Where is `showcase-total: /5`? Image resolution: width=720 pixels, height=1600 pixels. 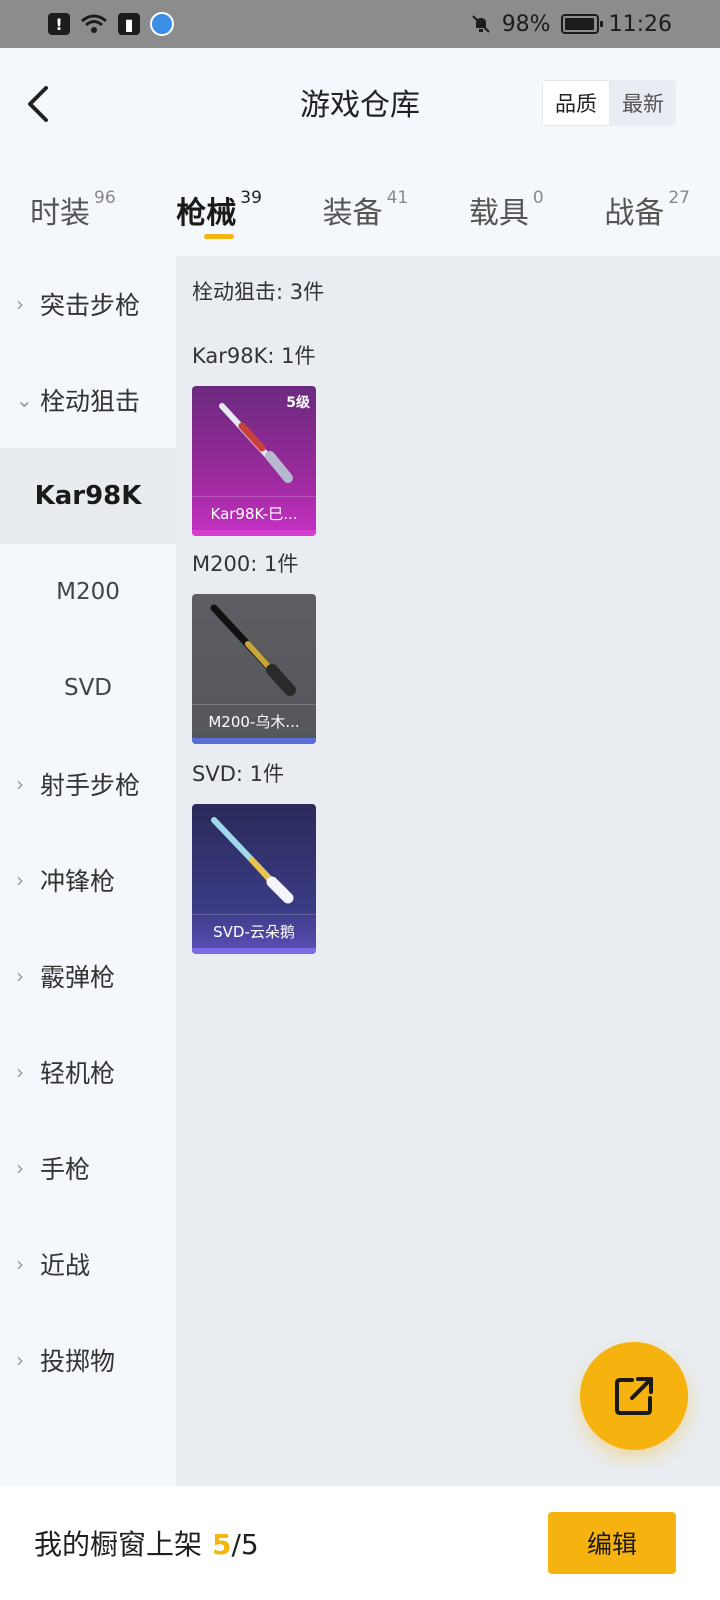
showcase-total: /5 is located at coordinates (245, 1544).